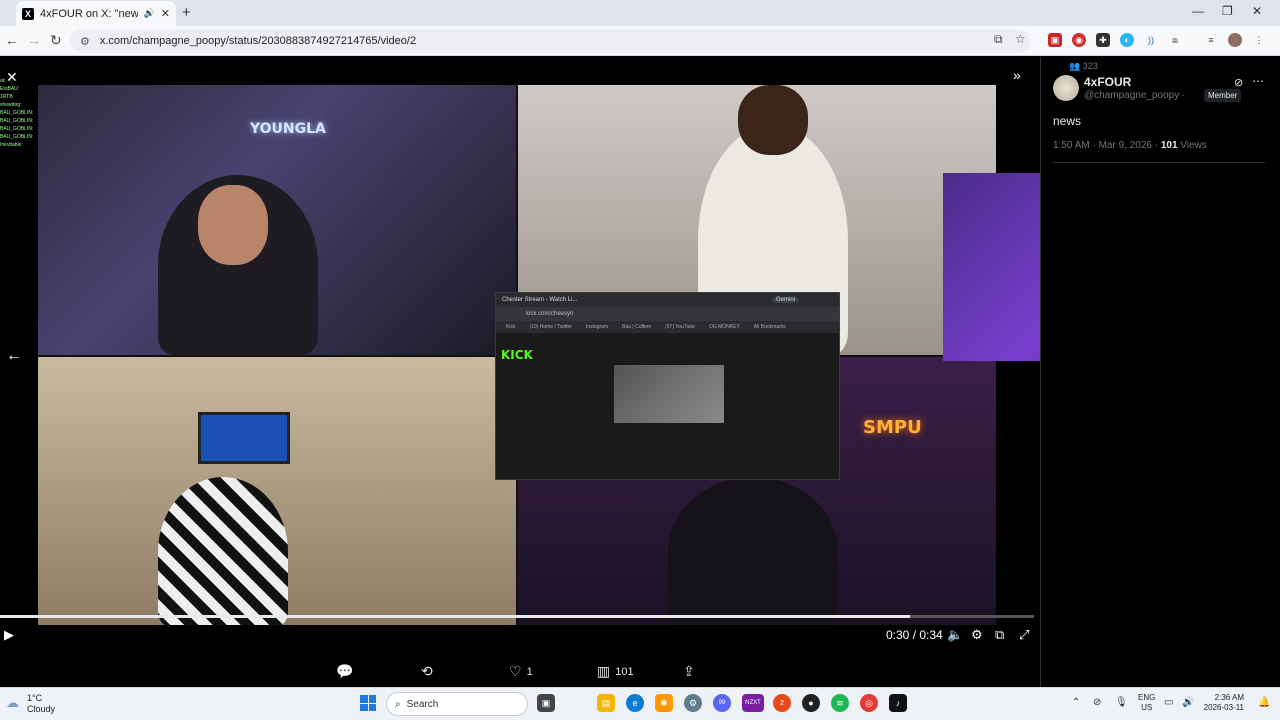 The width and height of the screenshot is (1280, 720). What do you see at coordinates (1121, 702) in the screenshot?
I see `microphone-icon: 🎙` at bounding box center [1121, 702].